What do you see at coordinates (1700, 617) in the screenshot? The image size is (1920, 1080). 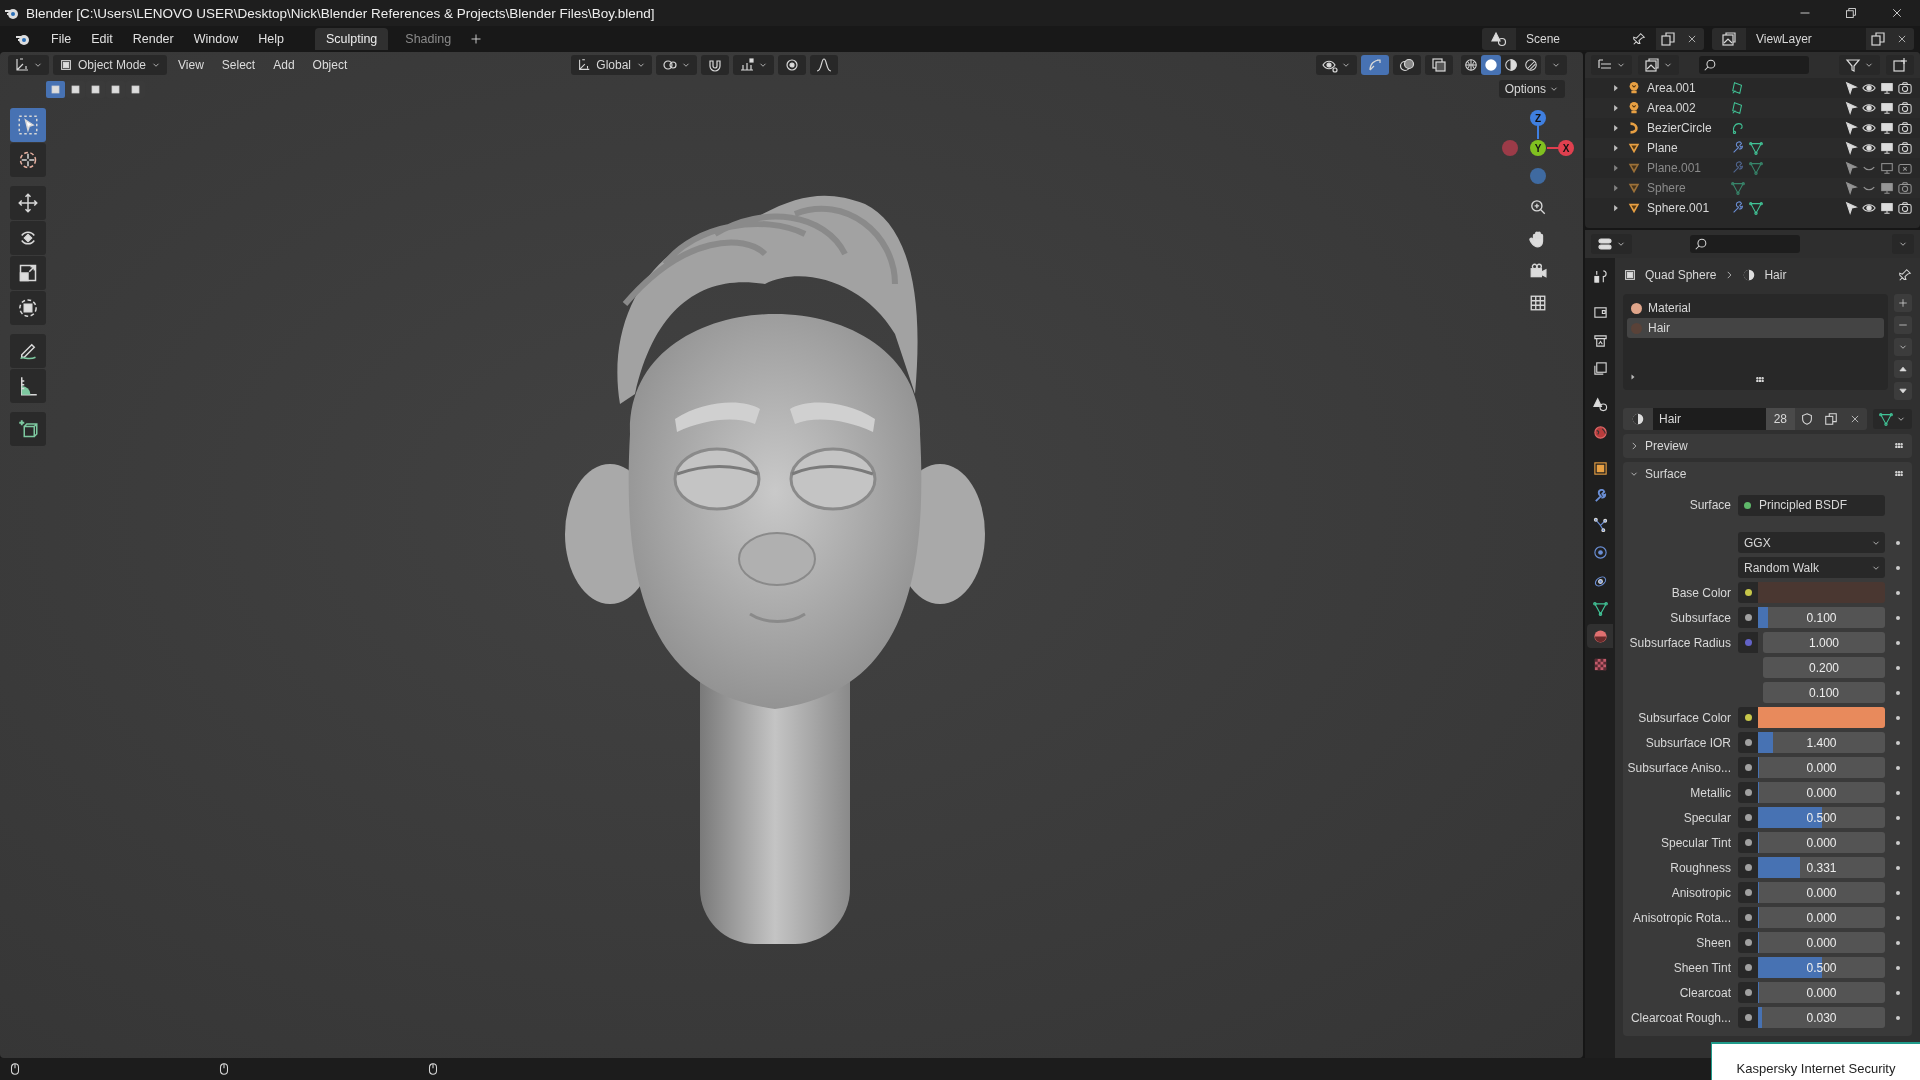 I see `property-label: Subsurface` at bounding box center [1700, 617].